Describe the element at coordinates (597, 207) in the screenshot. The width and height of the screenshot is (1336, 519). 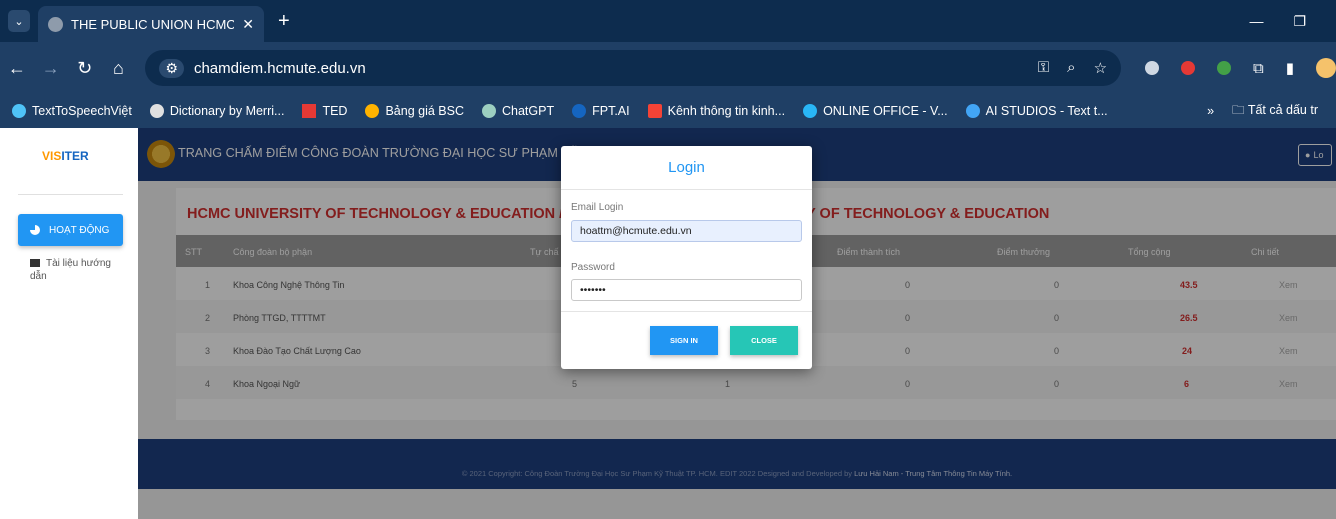
I see `email-label: Email Login` at that location.